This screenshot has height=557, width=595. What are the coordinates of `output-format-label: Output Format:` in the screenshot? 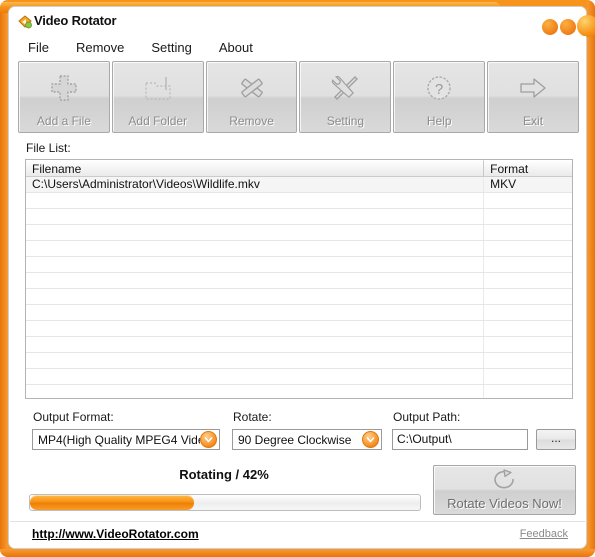 It's located at (73, 417).